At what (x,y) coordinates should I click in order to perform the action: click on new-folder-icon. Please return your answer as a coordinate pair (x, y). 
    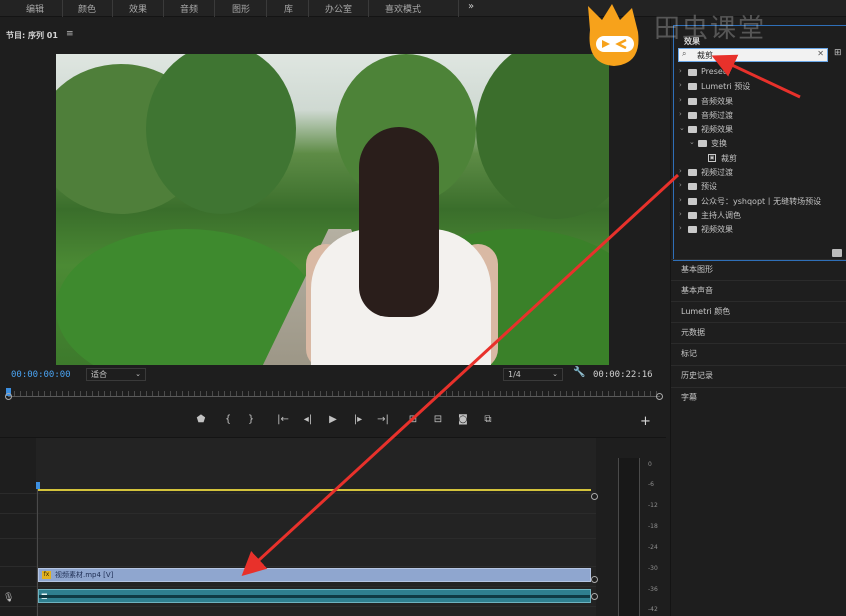
    Looking at the image, I should click on (837, 253).